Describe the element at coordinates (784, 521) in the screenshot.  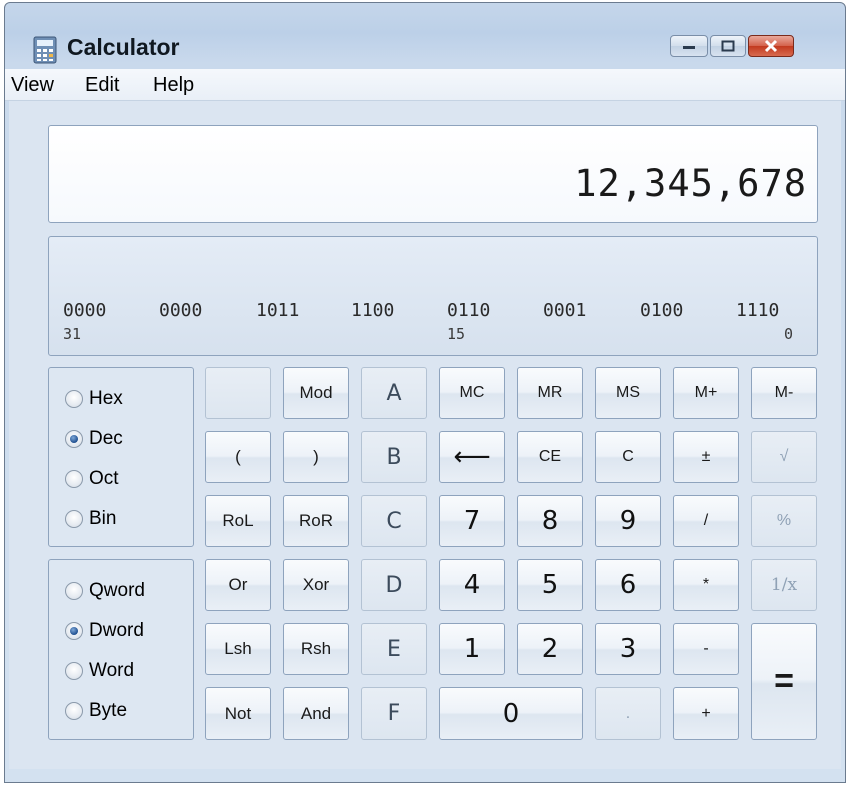
I see `percent-button: %` at that location.